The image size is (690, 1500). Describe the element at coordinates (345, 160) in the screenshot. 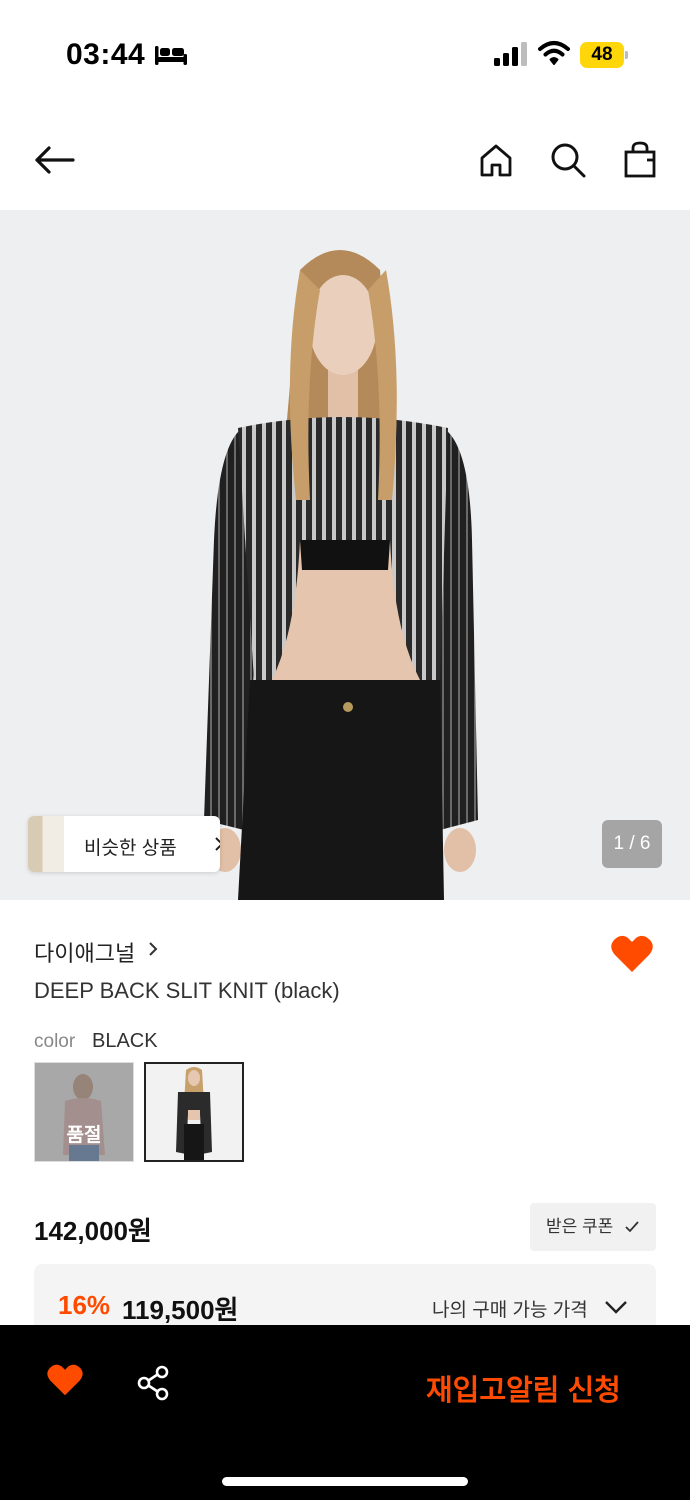

I see `top-nav-bar` at that location.